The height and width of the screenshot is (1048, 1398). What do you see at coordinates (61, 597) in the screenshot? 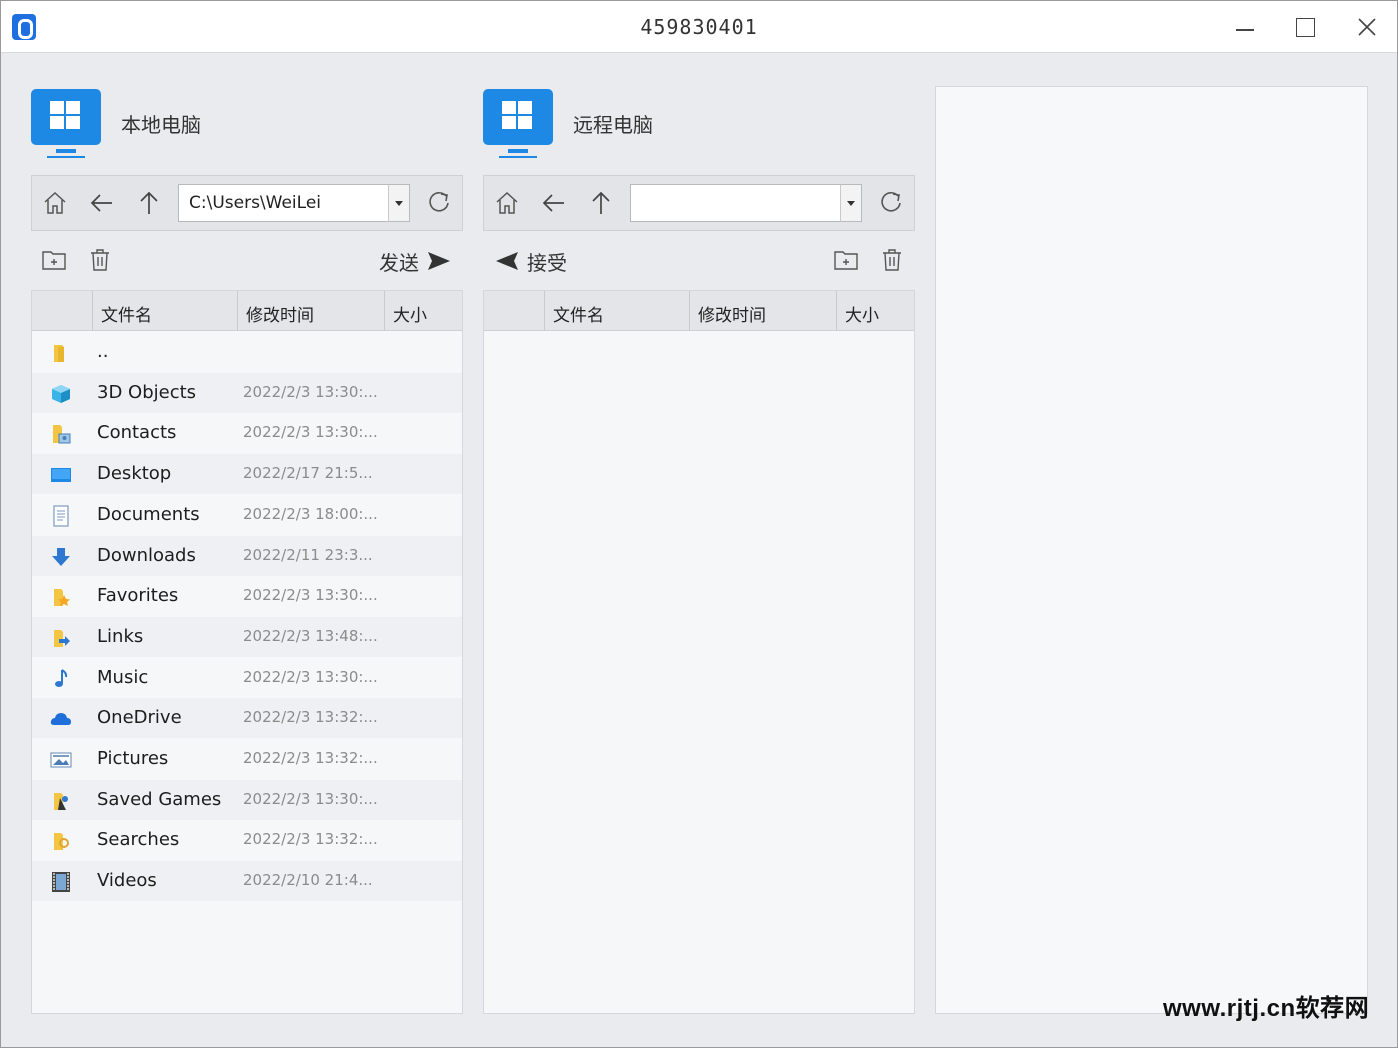
I see `favorites-icon` at bounding box center [61, 597].